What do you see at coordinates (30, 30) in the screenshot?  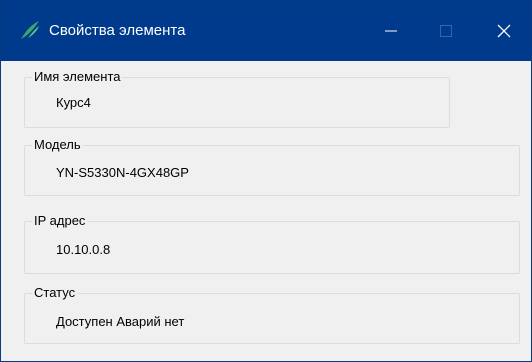 I see `feather-logo-icon` at bounding box center [30, 30].